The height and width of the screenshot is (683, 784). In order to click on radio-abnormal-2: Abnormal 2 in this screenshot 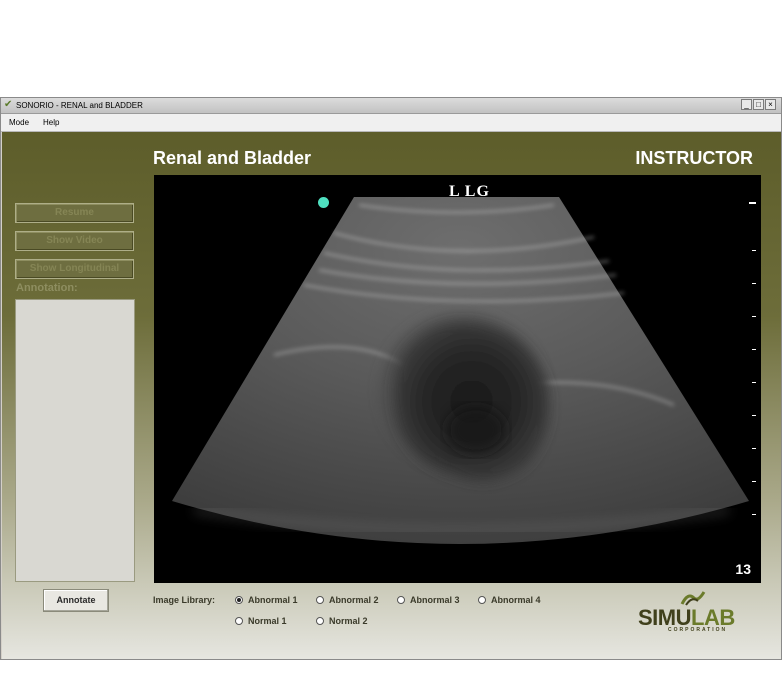, I will do `click(347, 600)`.